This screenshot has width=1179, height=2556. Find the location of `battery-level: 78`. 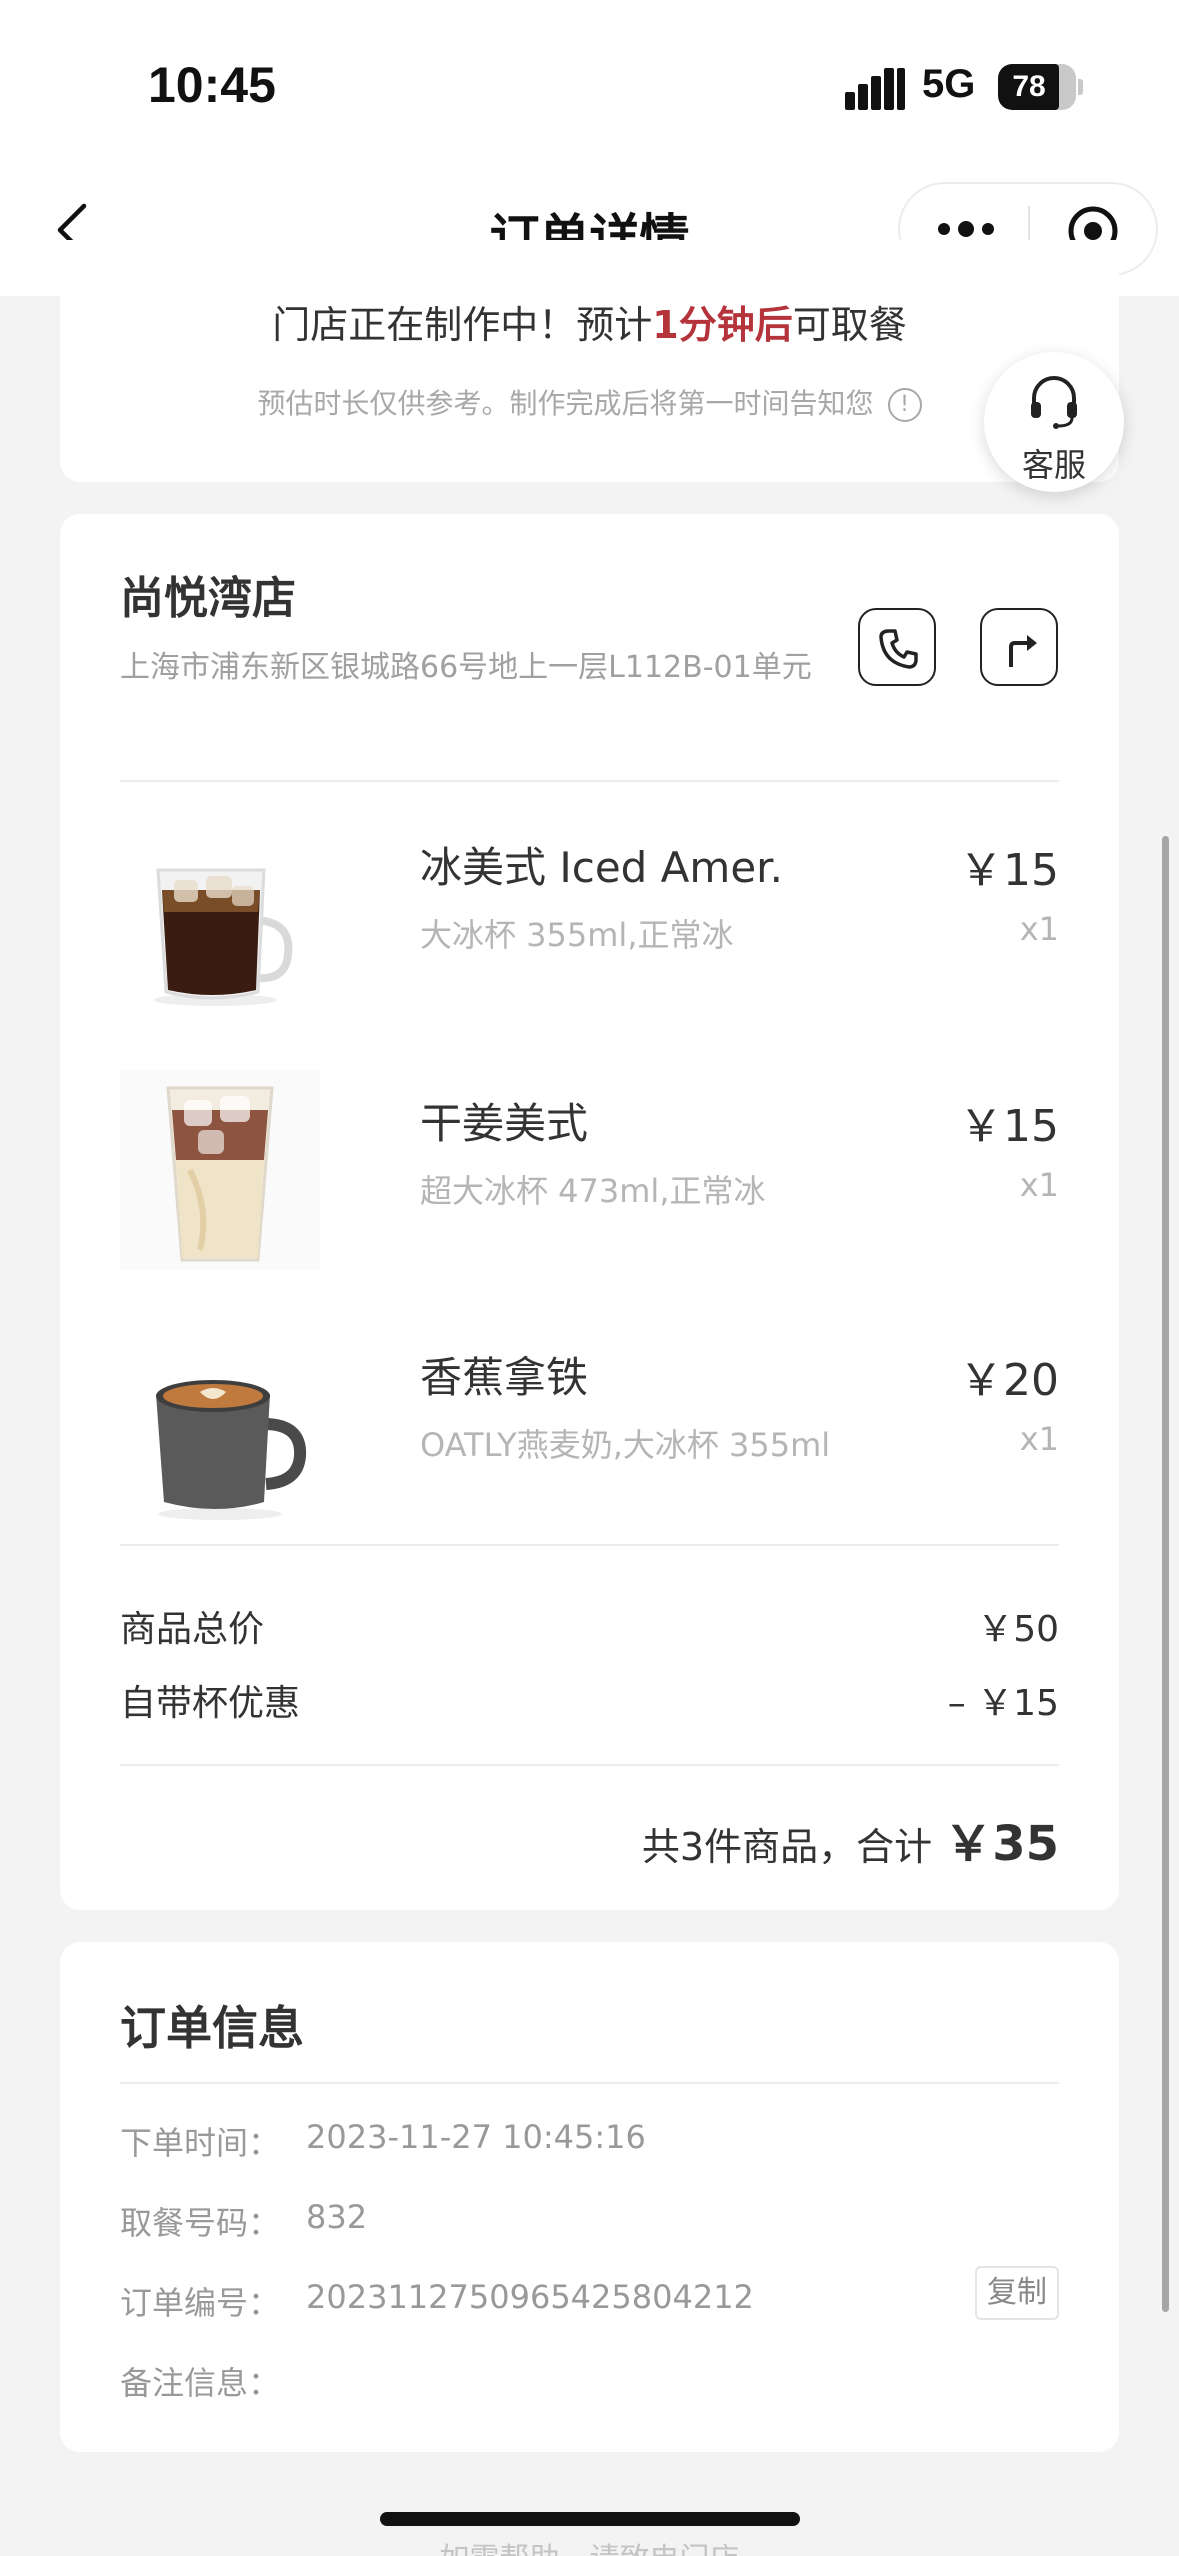

battery-level: 78 is located at coordinates (1029, 86).